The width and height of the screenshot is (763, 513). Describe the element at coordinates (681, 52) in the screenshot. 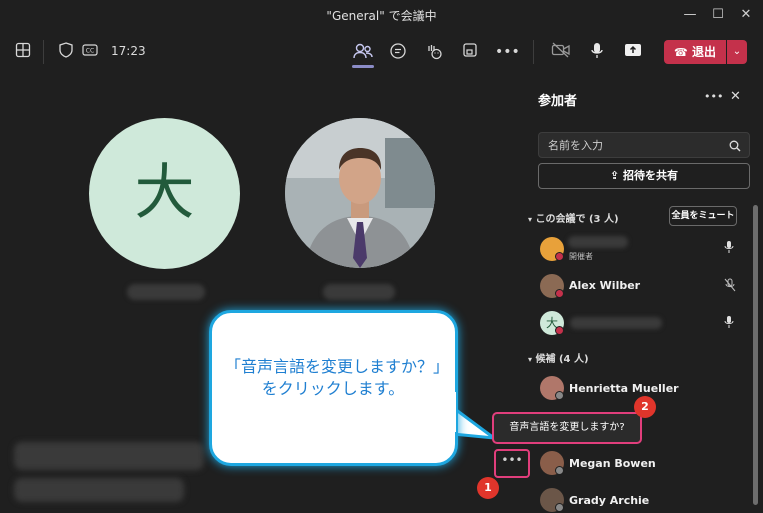

I see `hang-up-icon: ☎` at that location.